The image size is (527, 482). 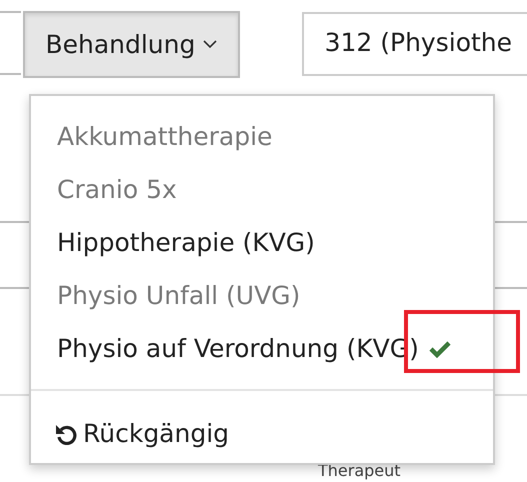 What do you see at coordinates (66, 433) in the screenshot?
I see `undo-icon` at bounding box center [66, 433].